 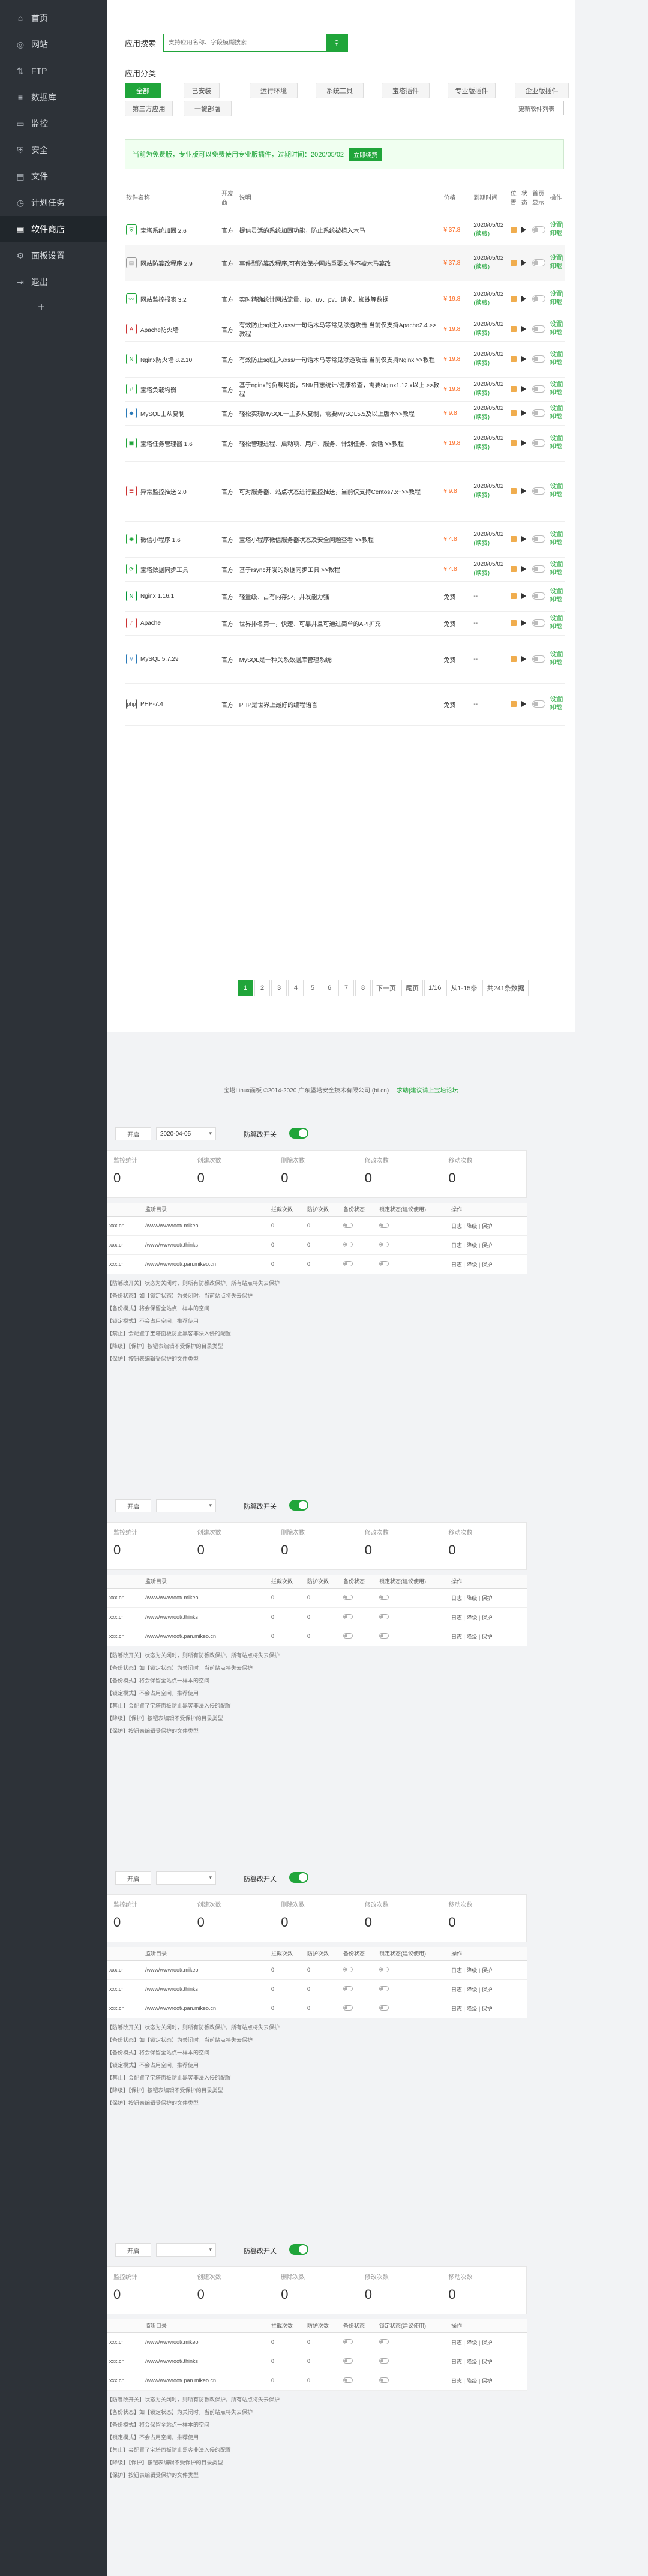 What do you see at coordinates (427, 1091) in the screenshot?
I see `forum-link: 求助|建议请上宝塔论坛` at bounding box center [427, 1091].